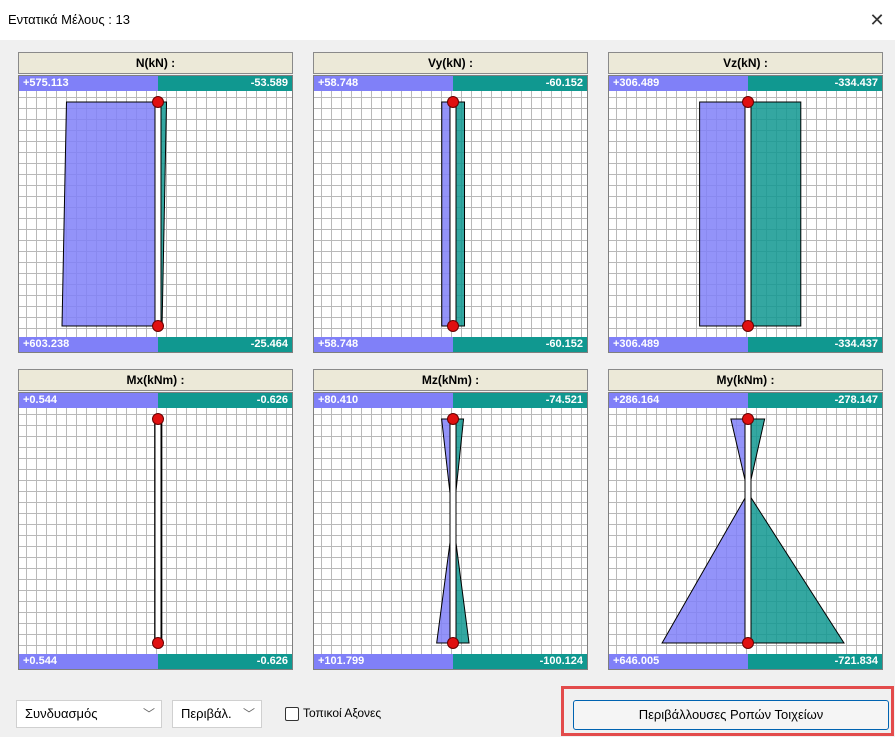 This screenshot has width=895, height=737. Describe the element at coordinates (46, 83) in the screenshot. I see `top-positive-value: +575.113` at that location.